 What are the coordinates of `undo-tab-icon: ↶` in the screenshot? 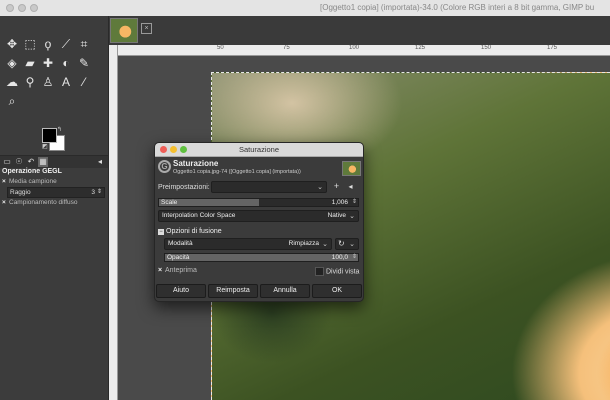 It's located at (31, 162).